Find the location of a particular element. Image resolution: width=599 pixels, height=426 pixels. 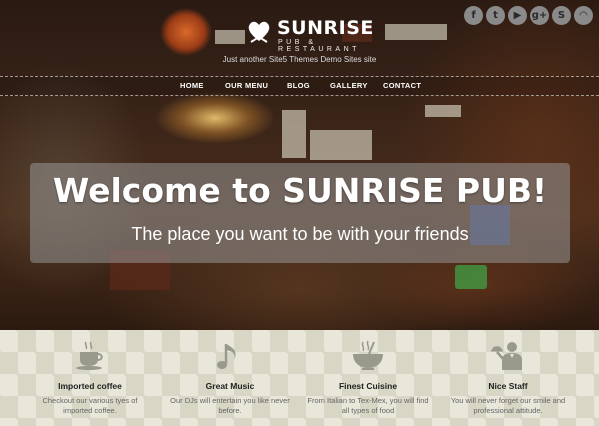

soup-bowl-icon is located at coordinates (368, 355).